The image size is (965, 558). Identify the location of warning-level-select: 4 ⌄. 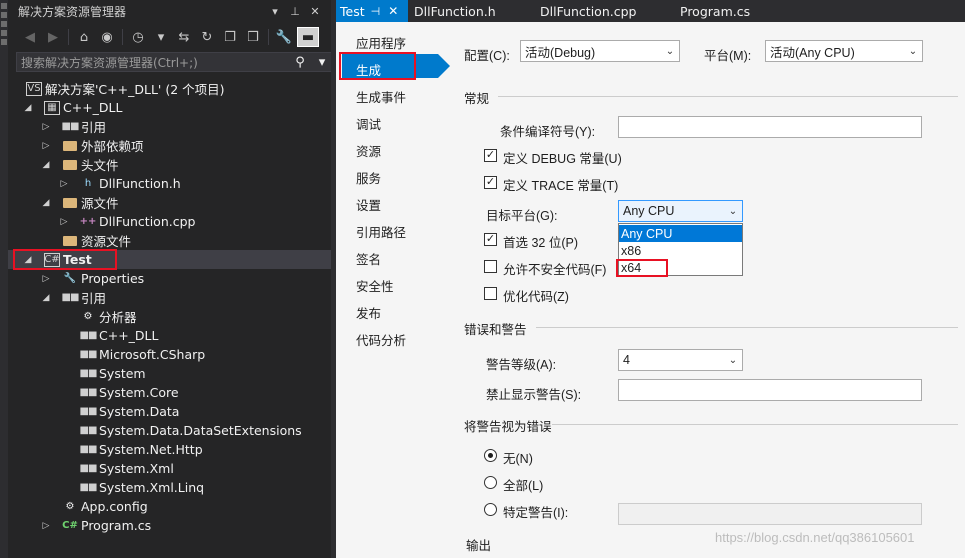
(680, 360).